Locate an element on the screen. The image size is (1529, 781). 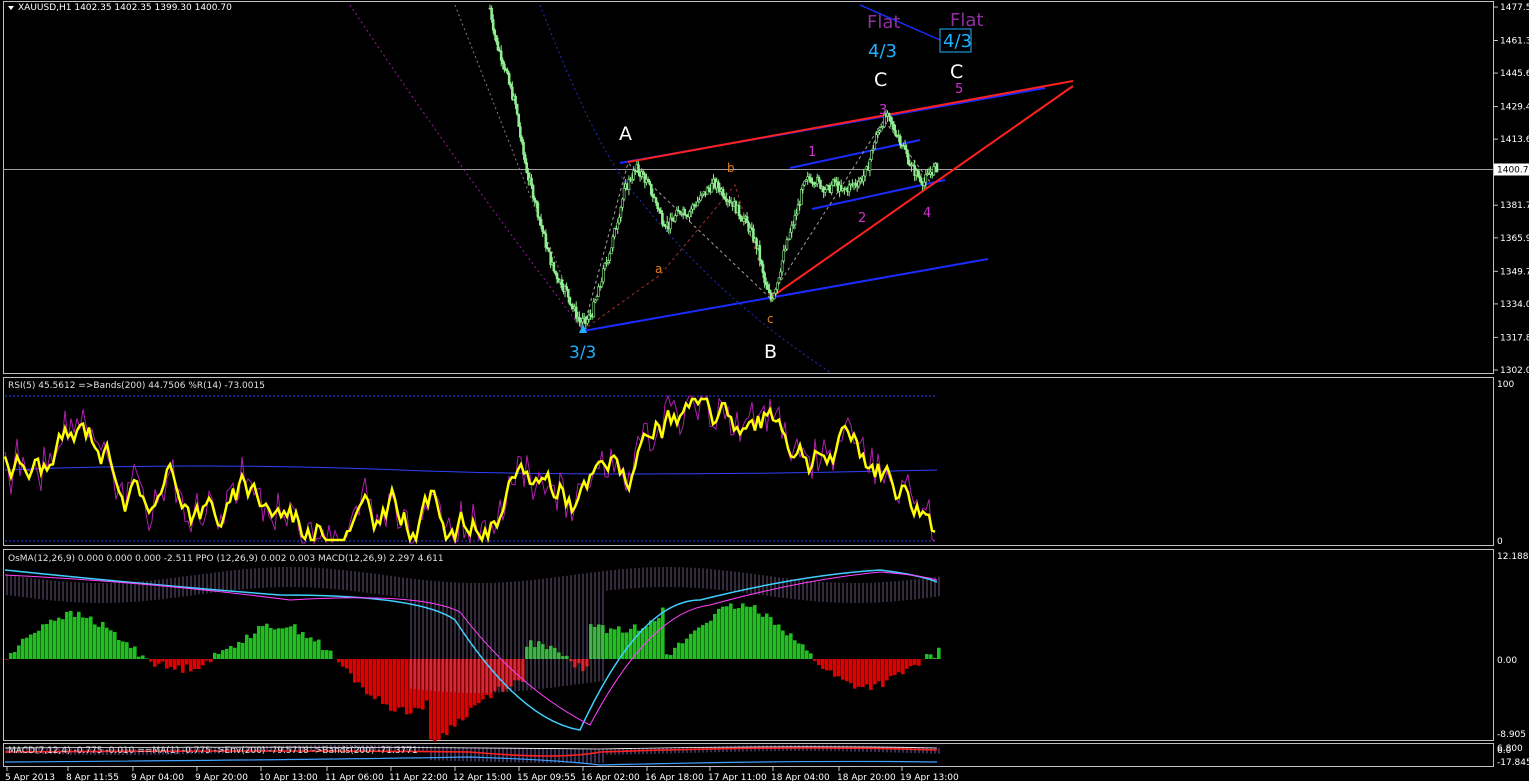
rsi-panel is located at coordinates (470, 469).